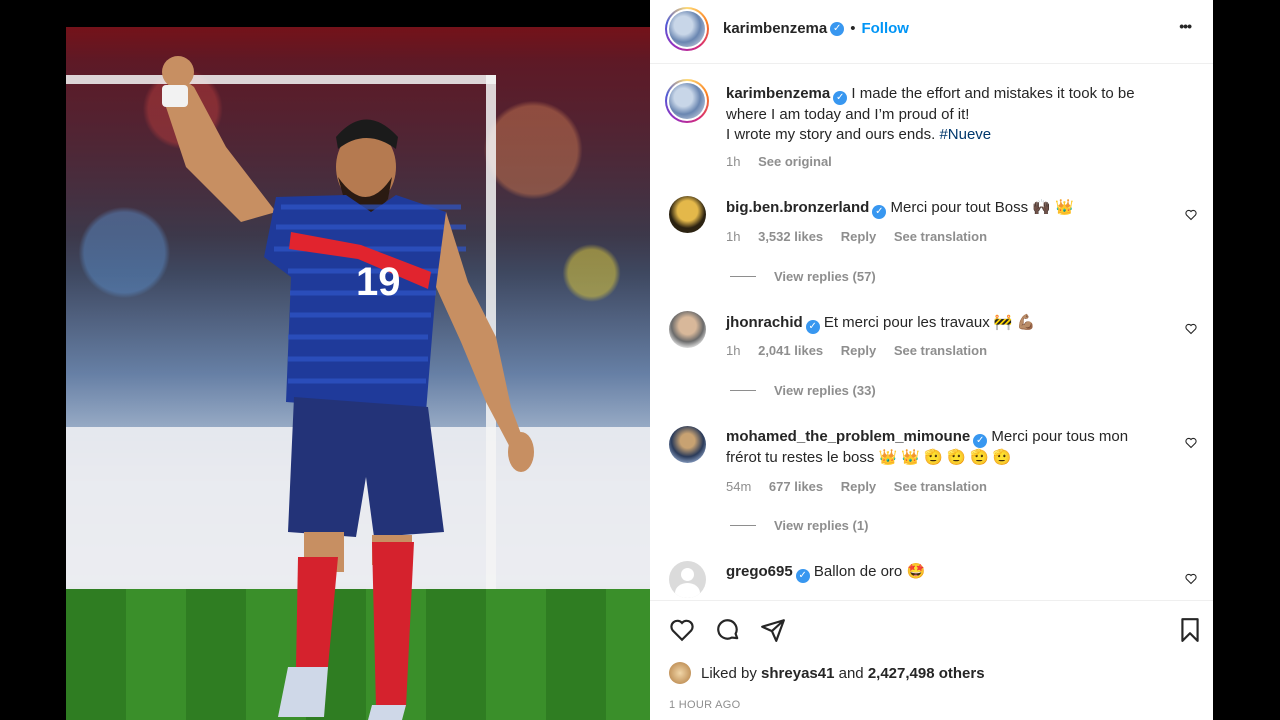  Describe the element at coordinates (790, 350) in the screenshot. I see `comment-likes: 2,041 likes` at that location.